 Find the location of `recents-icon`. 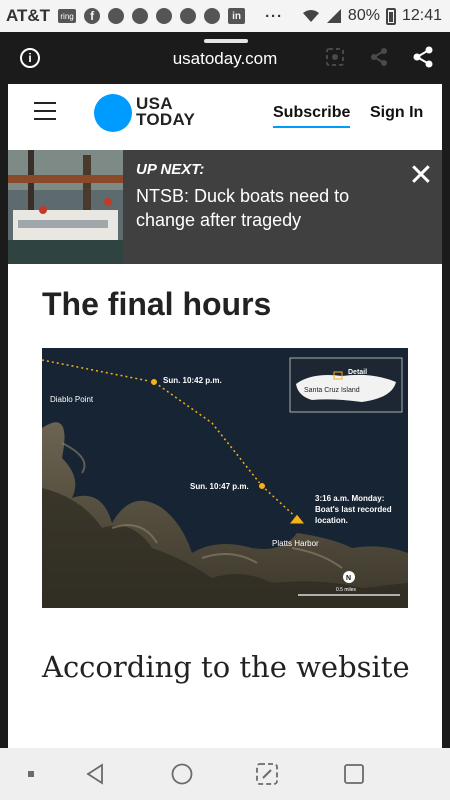

recents-icon is located at coordinates (354, 774).